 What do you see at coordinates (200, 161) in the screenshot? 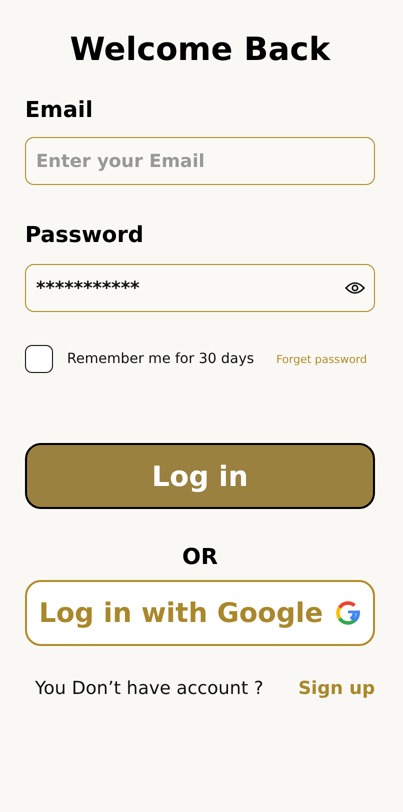
I see `email-field: Enter your Email` at bounding box center [200, 161].